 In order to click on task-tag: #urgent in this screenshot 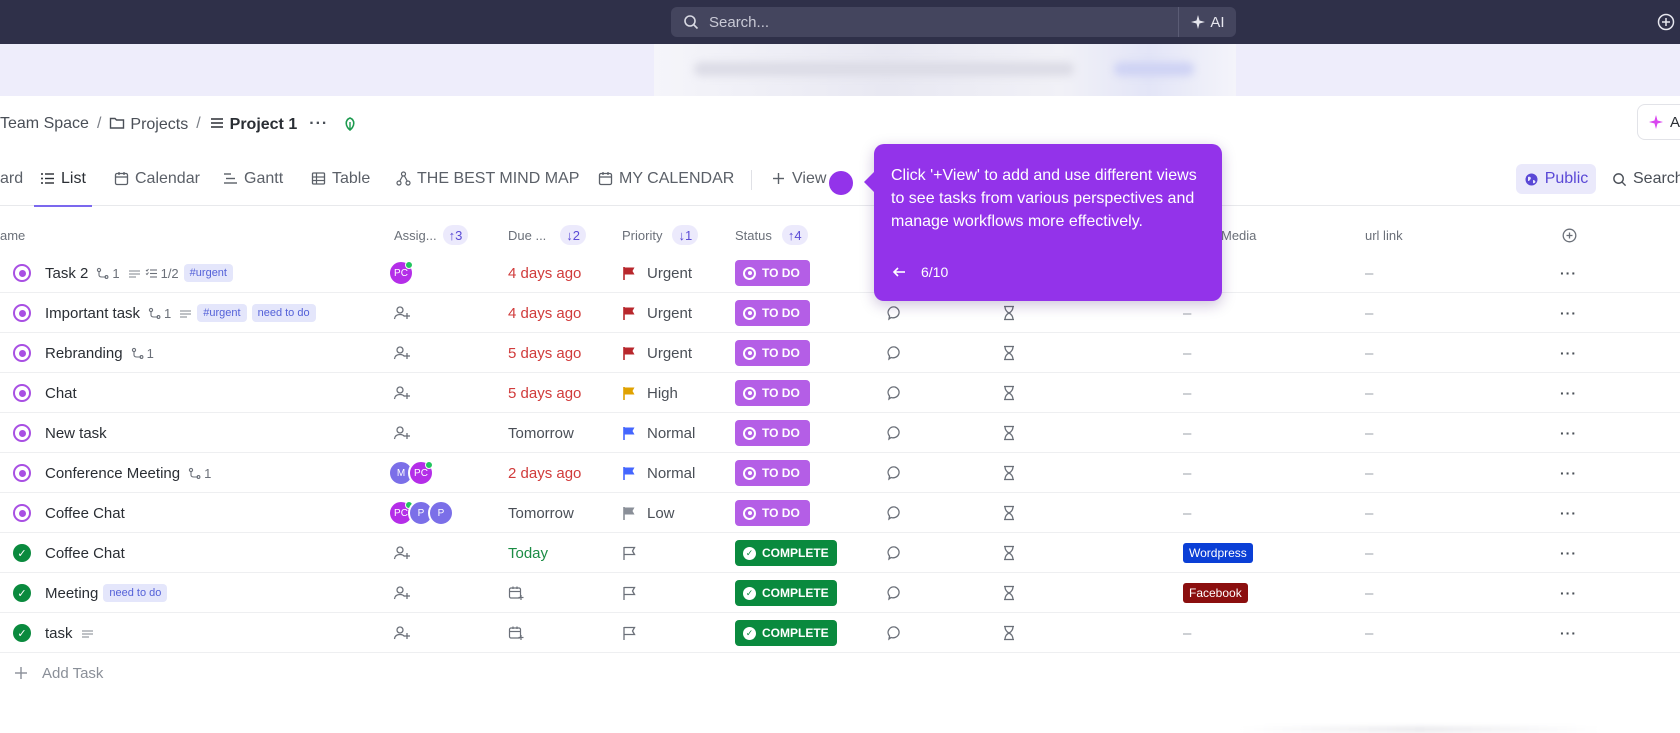, I will do `click(222, 313)`.